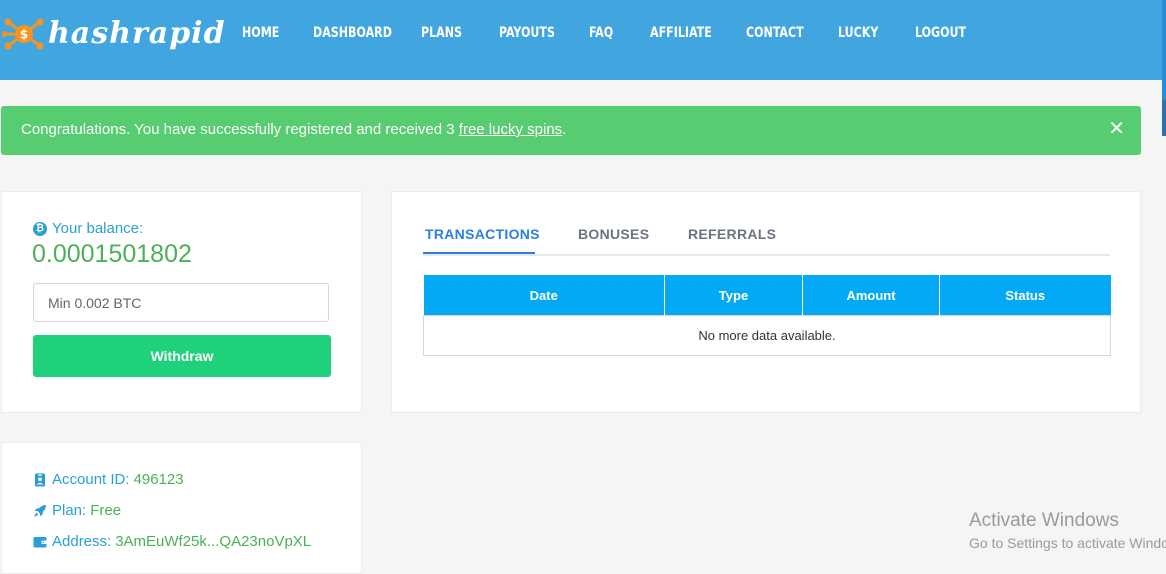 The image size is (1166, 574). I want to click on nav-payouts: PAYOUTS, so click(527, 33).